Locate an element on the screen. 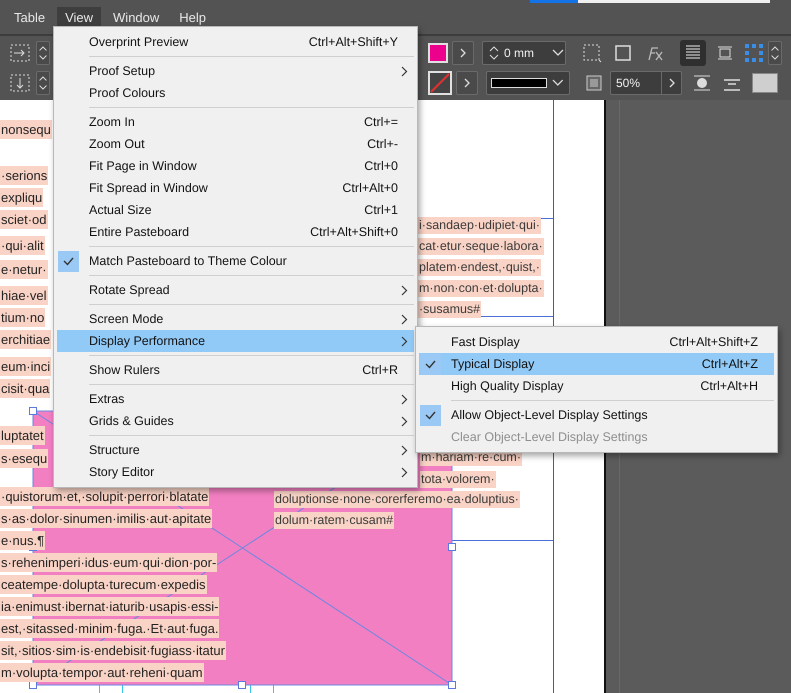  menu-item: High Quality Display Ctrl+Alt+H is located at coordinates (596, 386).